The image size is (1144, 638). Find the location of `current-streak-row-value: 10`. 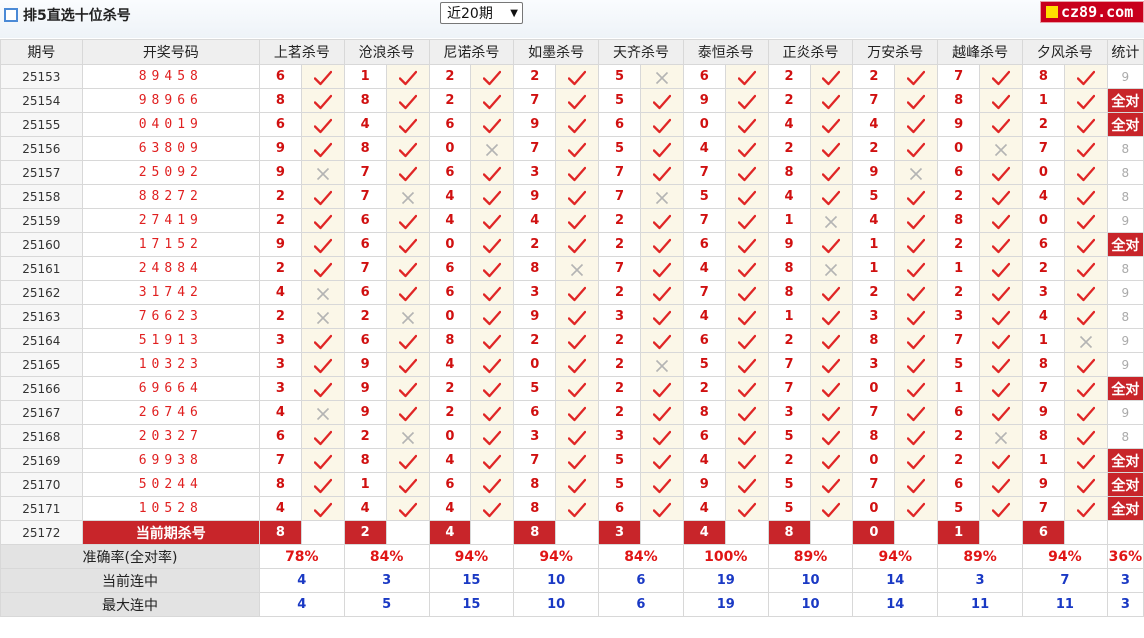

current-streak-row-value: 10 is located at coordinates (556, 580).